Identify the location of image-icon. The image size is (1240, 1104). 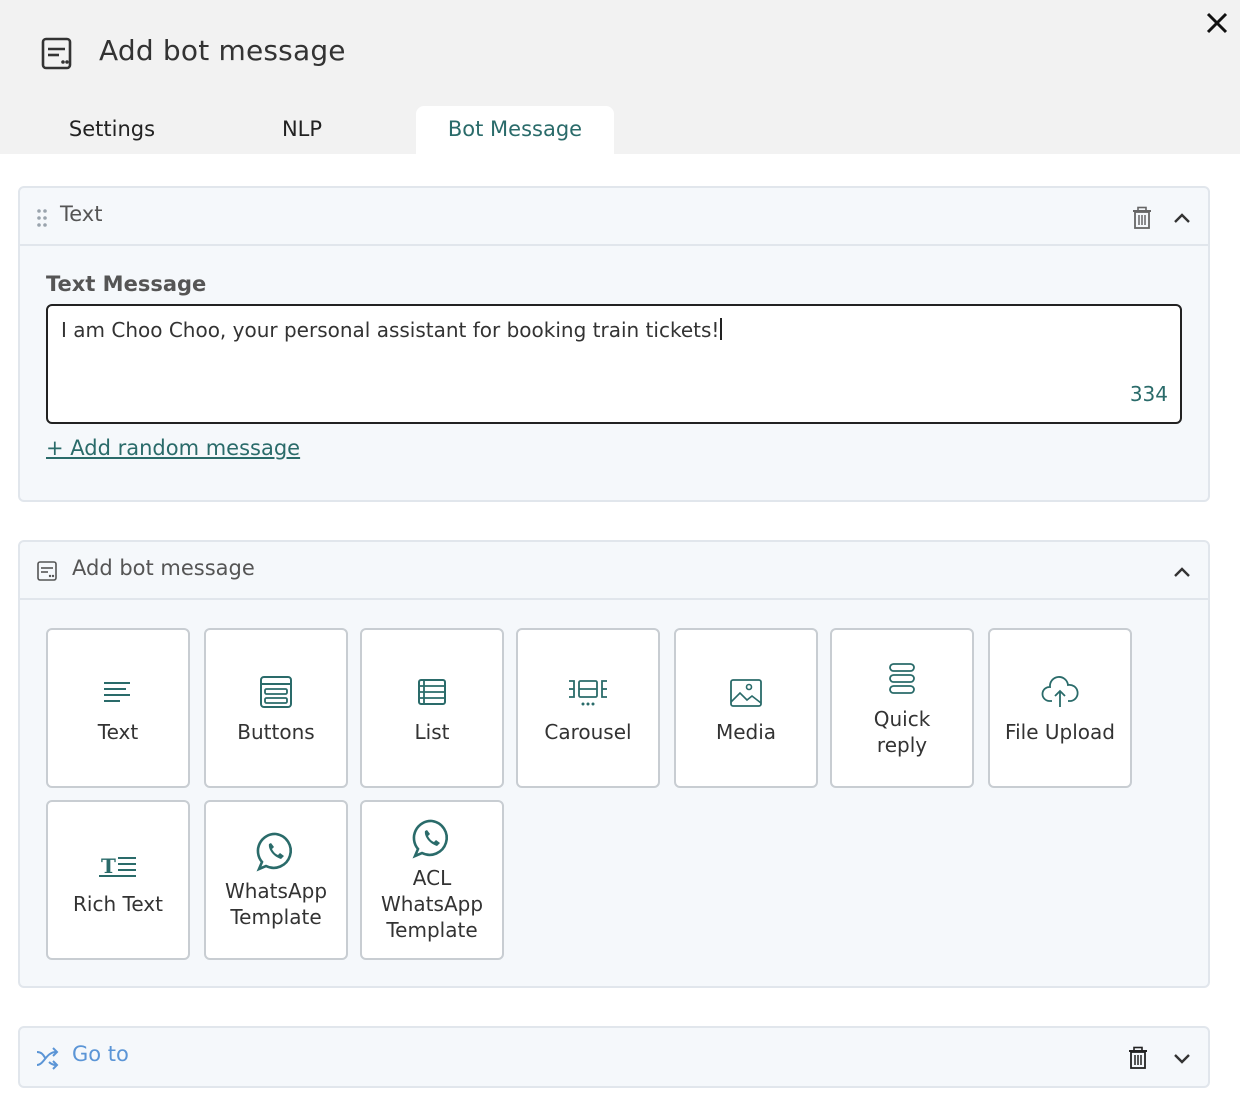
(746, 693).